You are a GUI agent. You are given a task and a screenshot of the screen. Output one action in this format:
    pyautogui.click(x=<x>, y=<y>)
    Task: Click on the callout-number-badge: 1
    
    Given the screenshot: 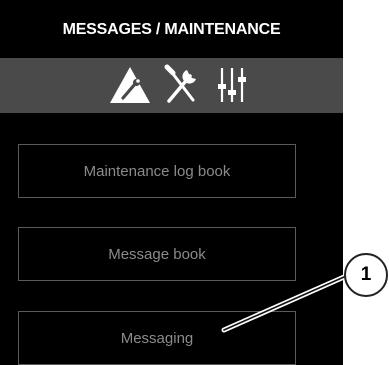 What is the action you would take?
    pyautogui.click(x=366, y=275)
    